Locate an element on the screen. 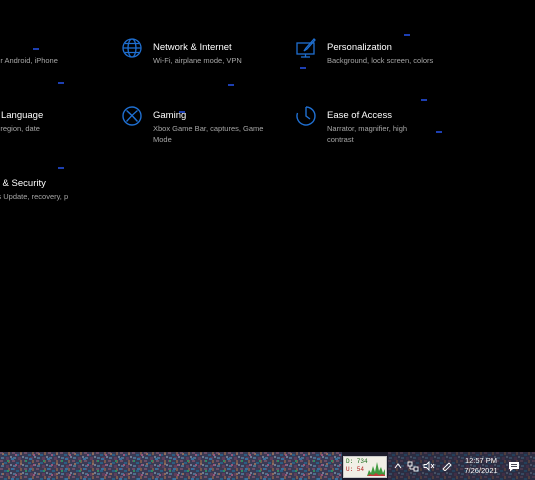 The image size is (535, 480). tile-network-desc: Wi-Fi, airplane mode, VPN is located at coordinates (197, 60).